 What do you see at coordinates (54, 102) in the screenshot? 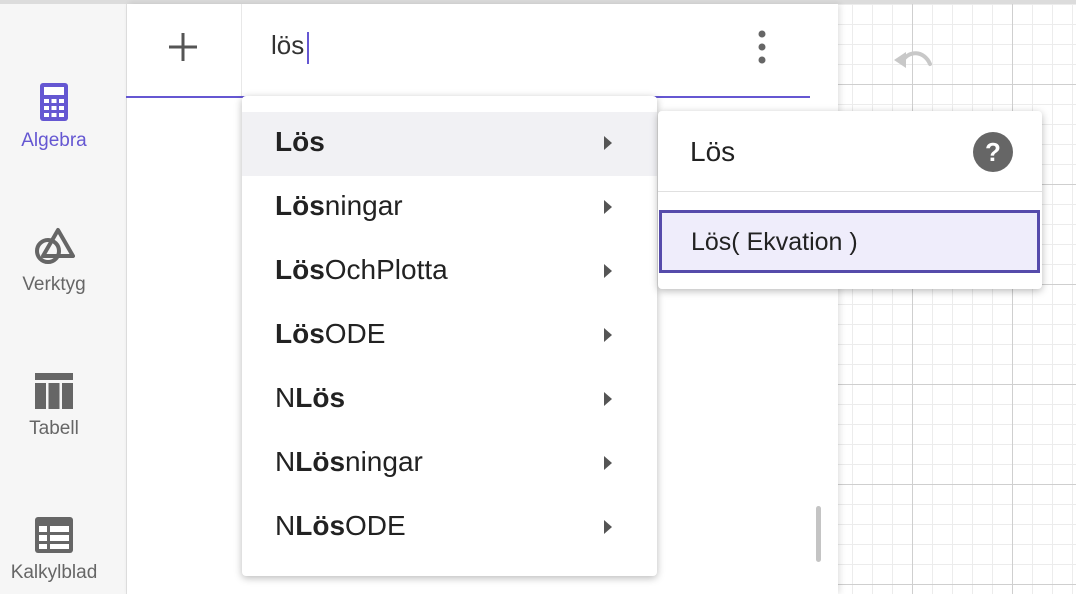
I see `calculator-icon` at bounding box center [54, 102].